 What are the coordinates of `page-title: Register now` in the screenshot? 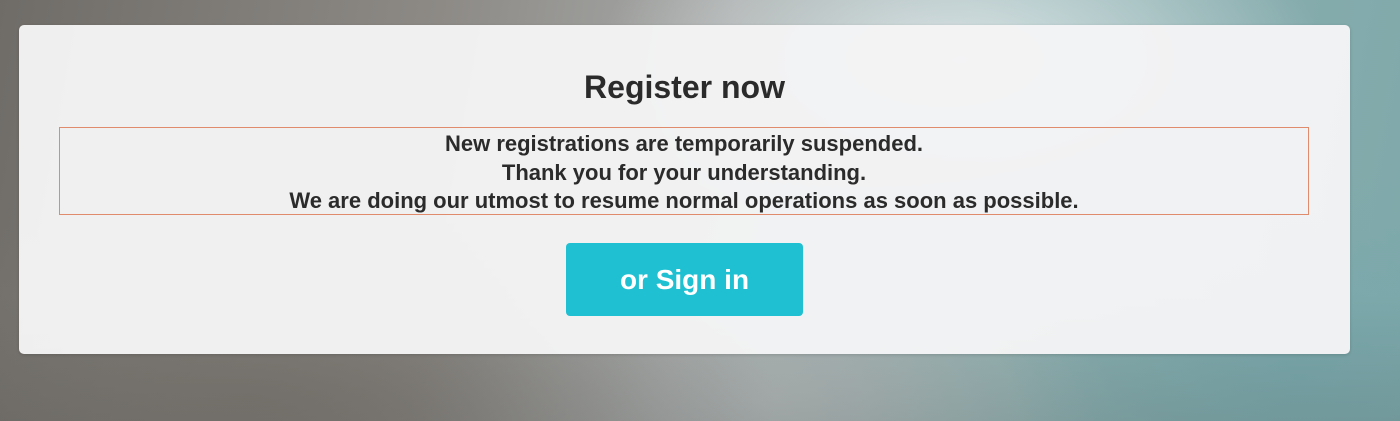 It's located at (684, 87).